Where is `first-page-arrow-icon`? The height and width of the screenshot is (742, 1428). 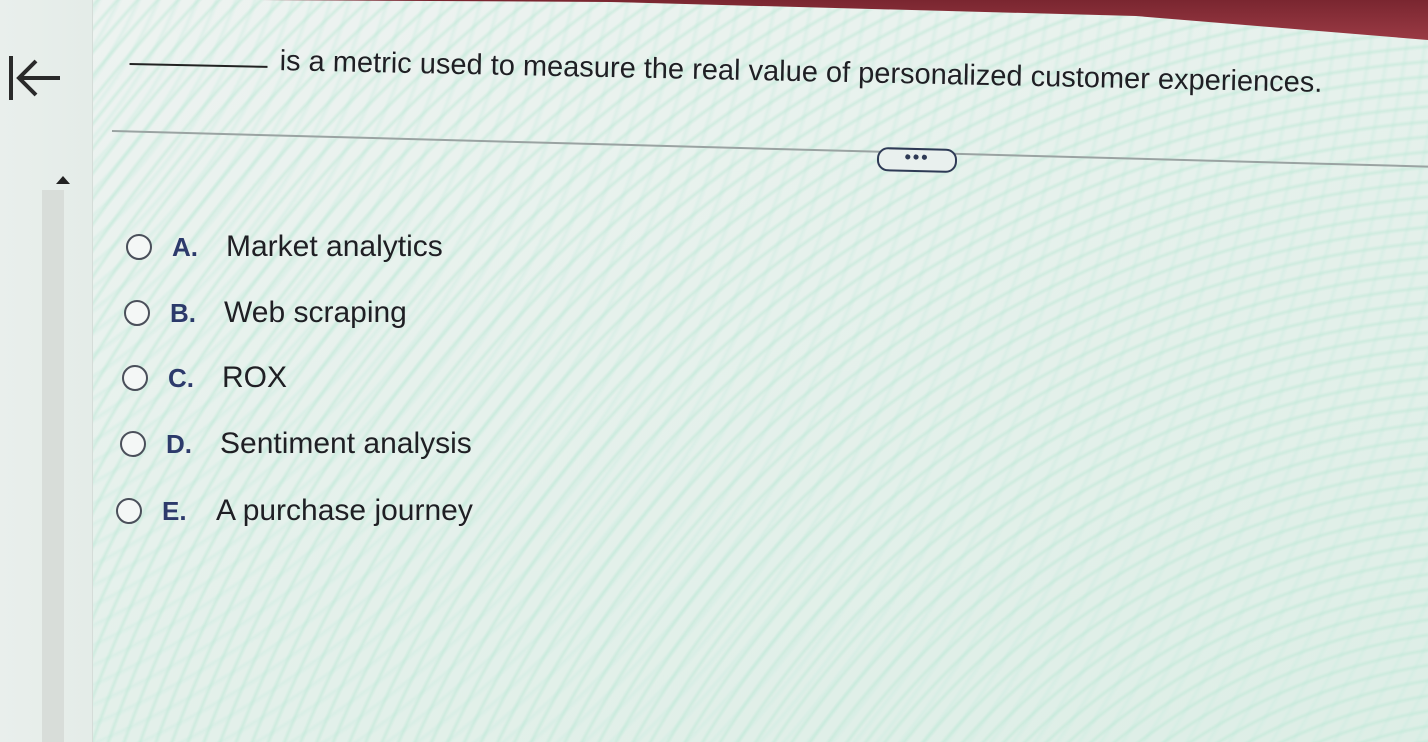
first-page-arrow-icon is located at coordinates (35, 77).